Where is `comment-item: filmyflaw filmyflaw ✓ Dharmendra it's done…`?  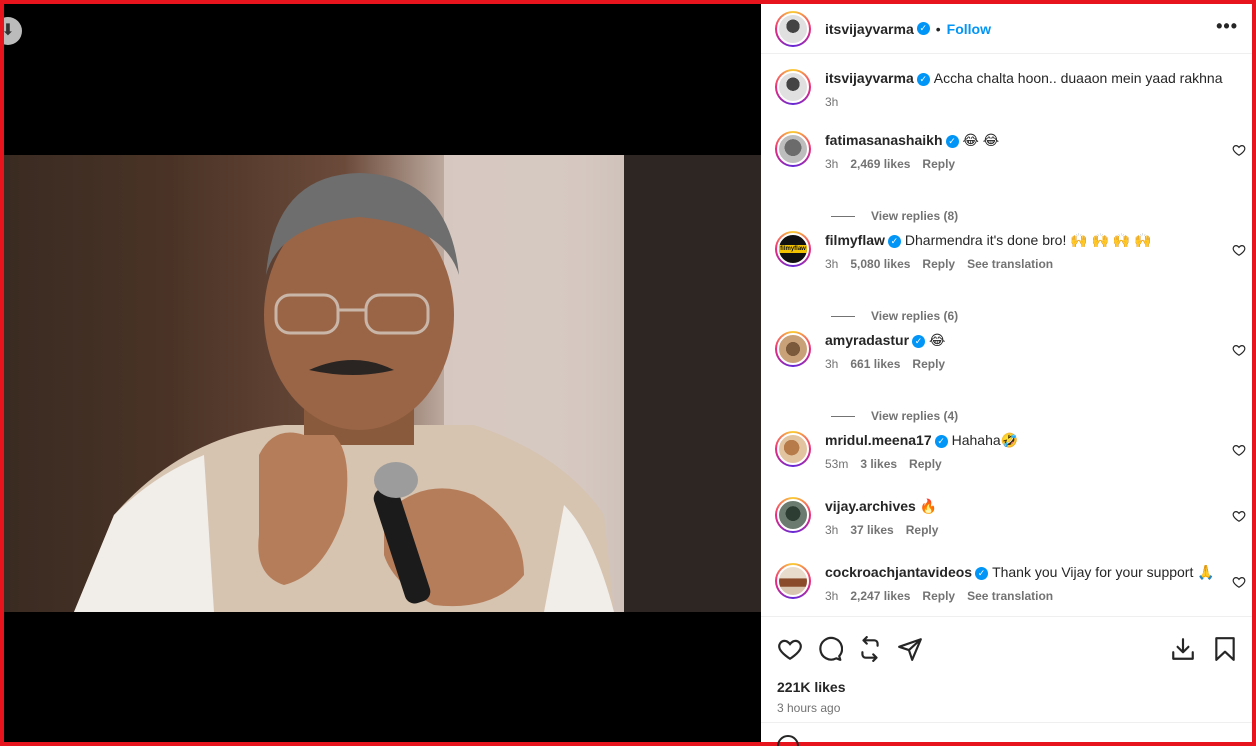 comment-item: filmyflaw filmyflaw ✓ Dharmendra it's done… is located at coordinates (1006, 266).